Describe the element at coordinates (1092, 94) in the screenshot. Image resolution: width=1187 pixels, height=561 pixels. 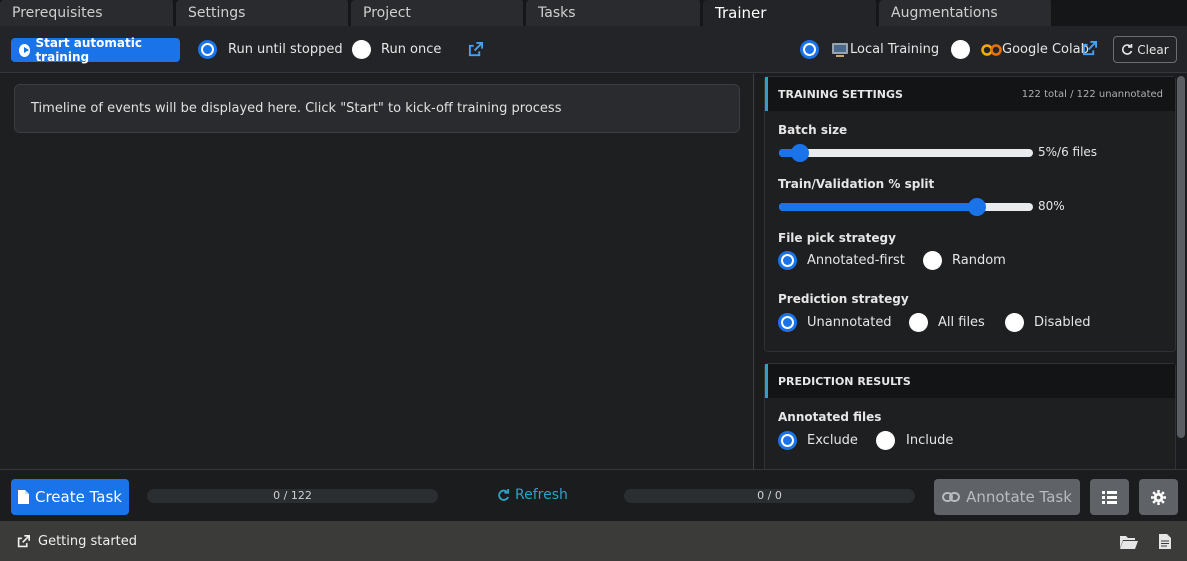
I see `file-count: 122 total / 122 unannotated` at that location.